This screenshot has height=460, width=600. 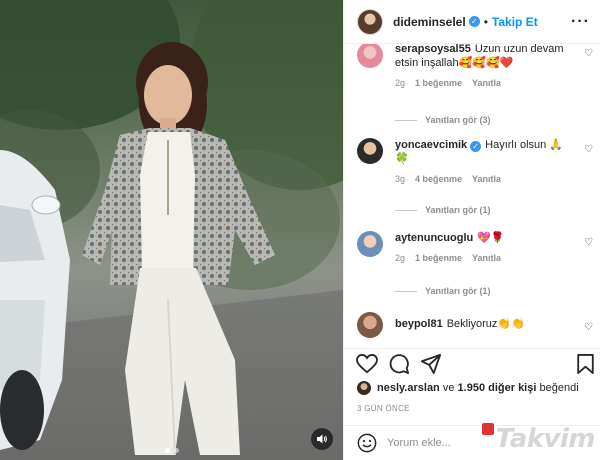 What do you see at coordinates (472, 363) in the screenshot?
I see `action-bar` at bounding box center [472, 363].